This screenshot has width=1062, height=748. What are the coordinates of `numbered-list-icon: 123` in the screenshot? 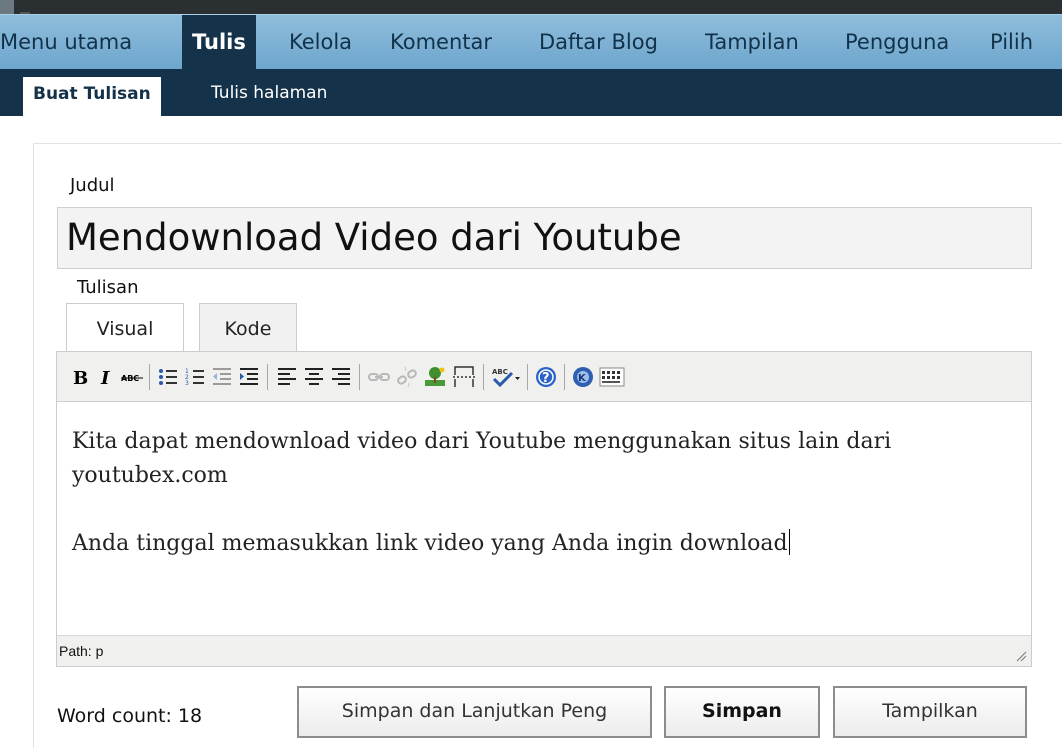 It's located at (195, 377).